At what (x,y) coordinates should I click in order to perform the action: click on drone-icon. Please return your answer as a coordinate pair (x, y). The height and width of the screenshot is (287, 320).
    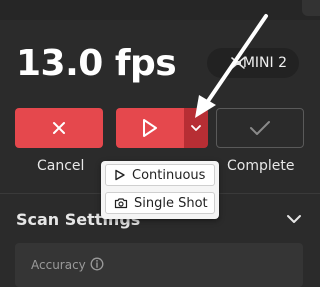
    Looking at the image, I should click on (238, 63).